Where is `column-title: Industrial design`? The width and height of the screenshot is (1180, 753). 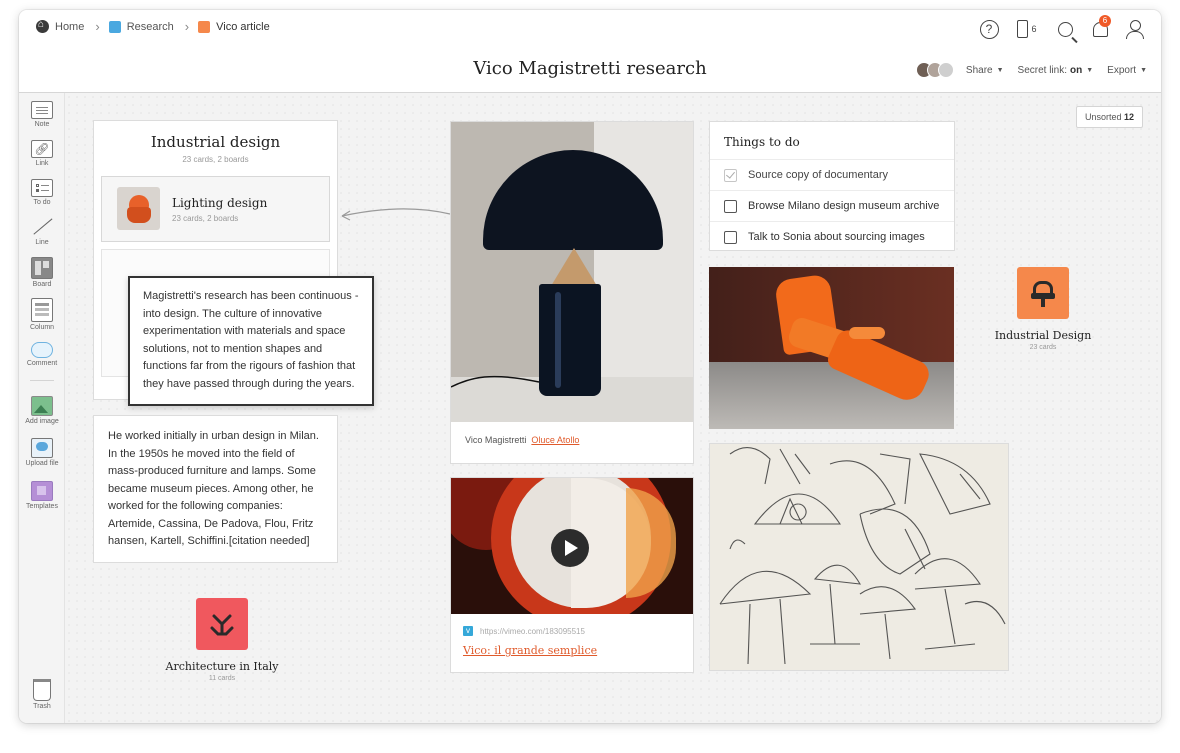
column-title: Industrial design is located at coordinates (215, 142).